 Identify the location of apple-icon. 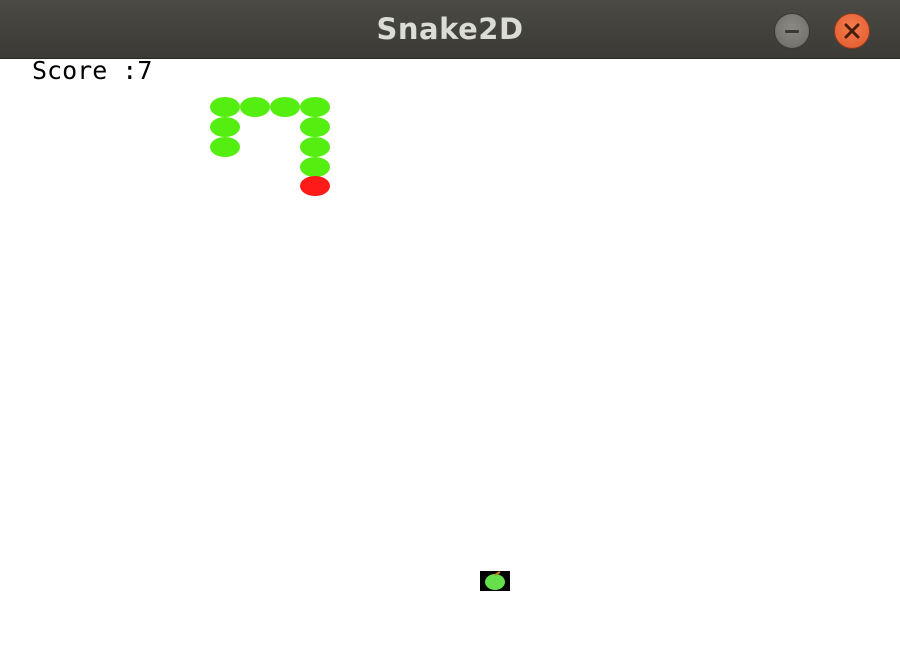
(495, 581).